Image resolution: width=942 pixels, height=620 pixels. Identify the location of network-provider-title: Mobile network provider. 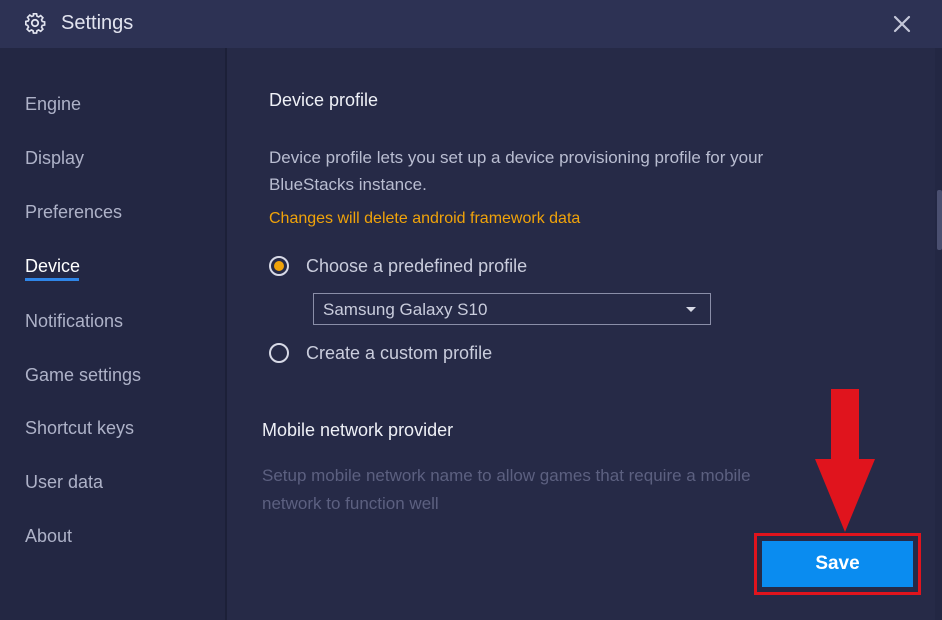
(358, 430).